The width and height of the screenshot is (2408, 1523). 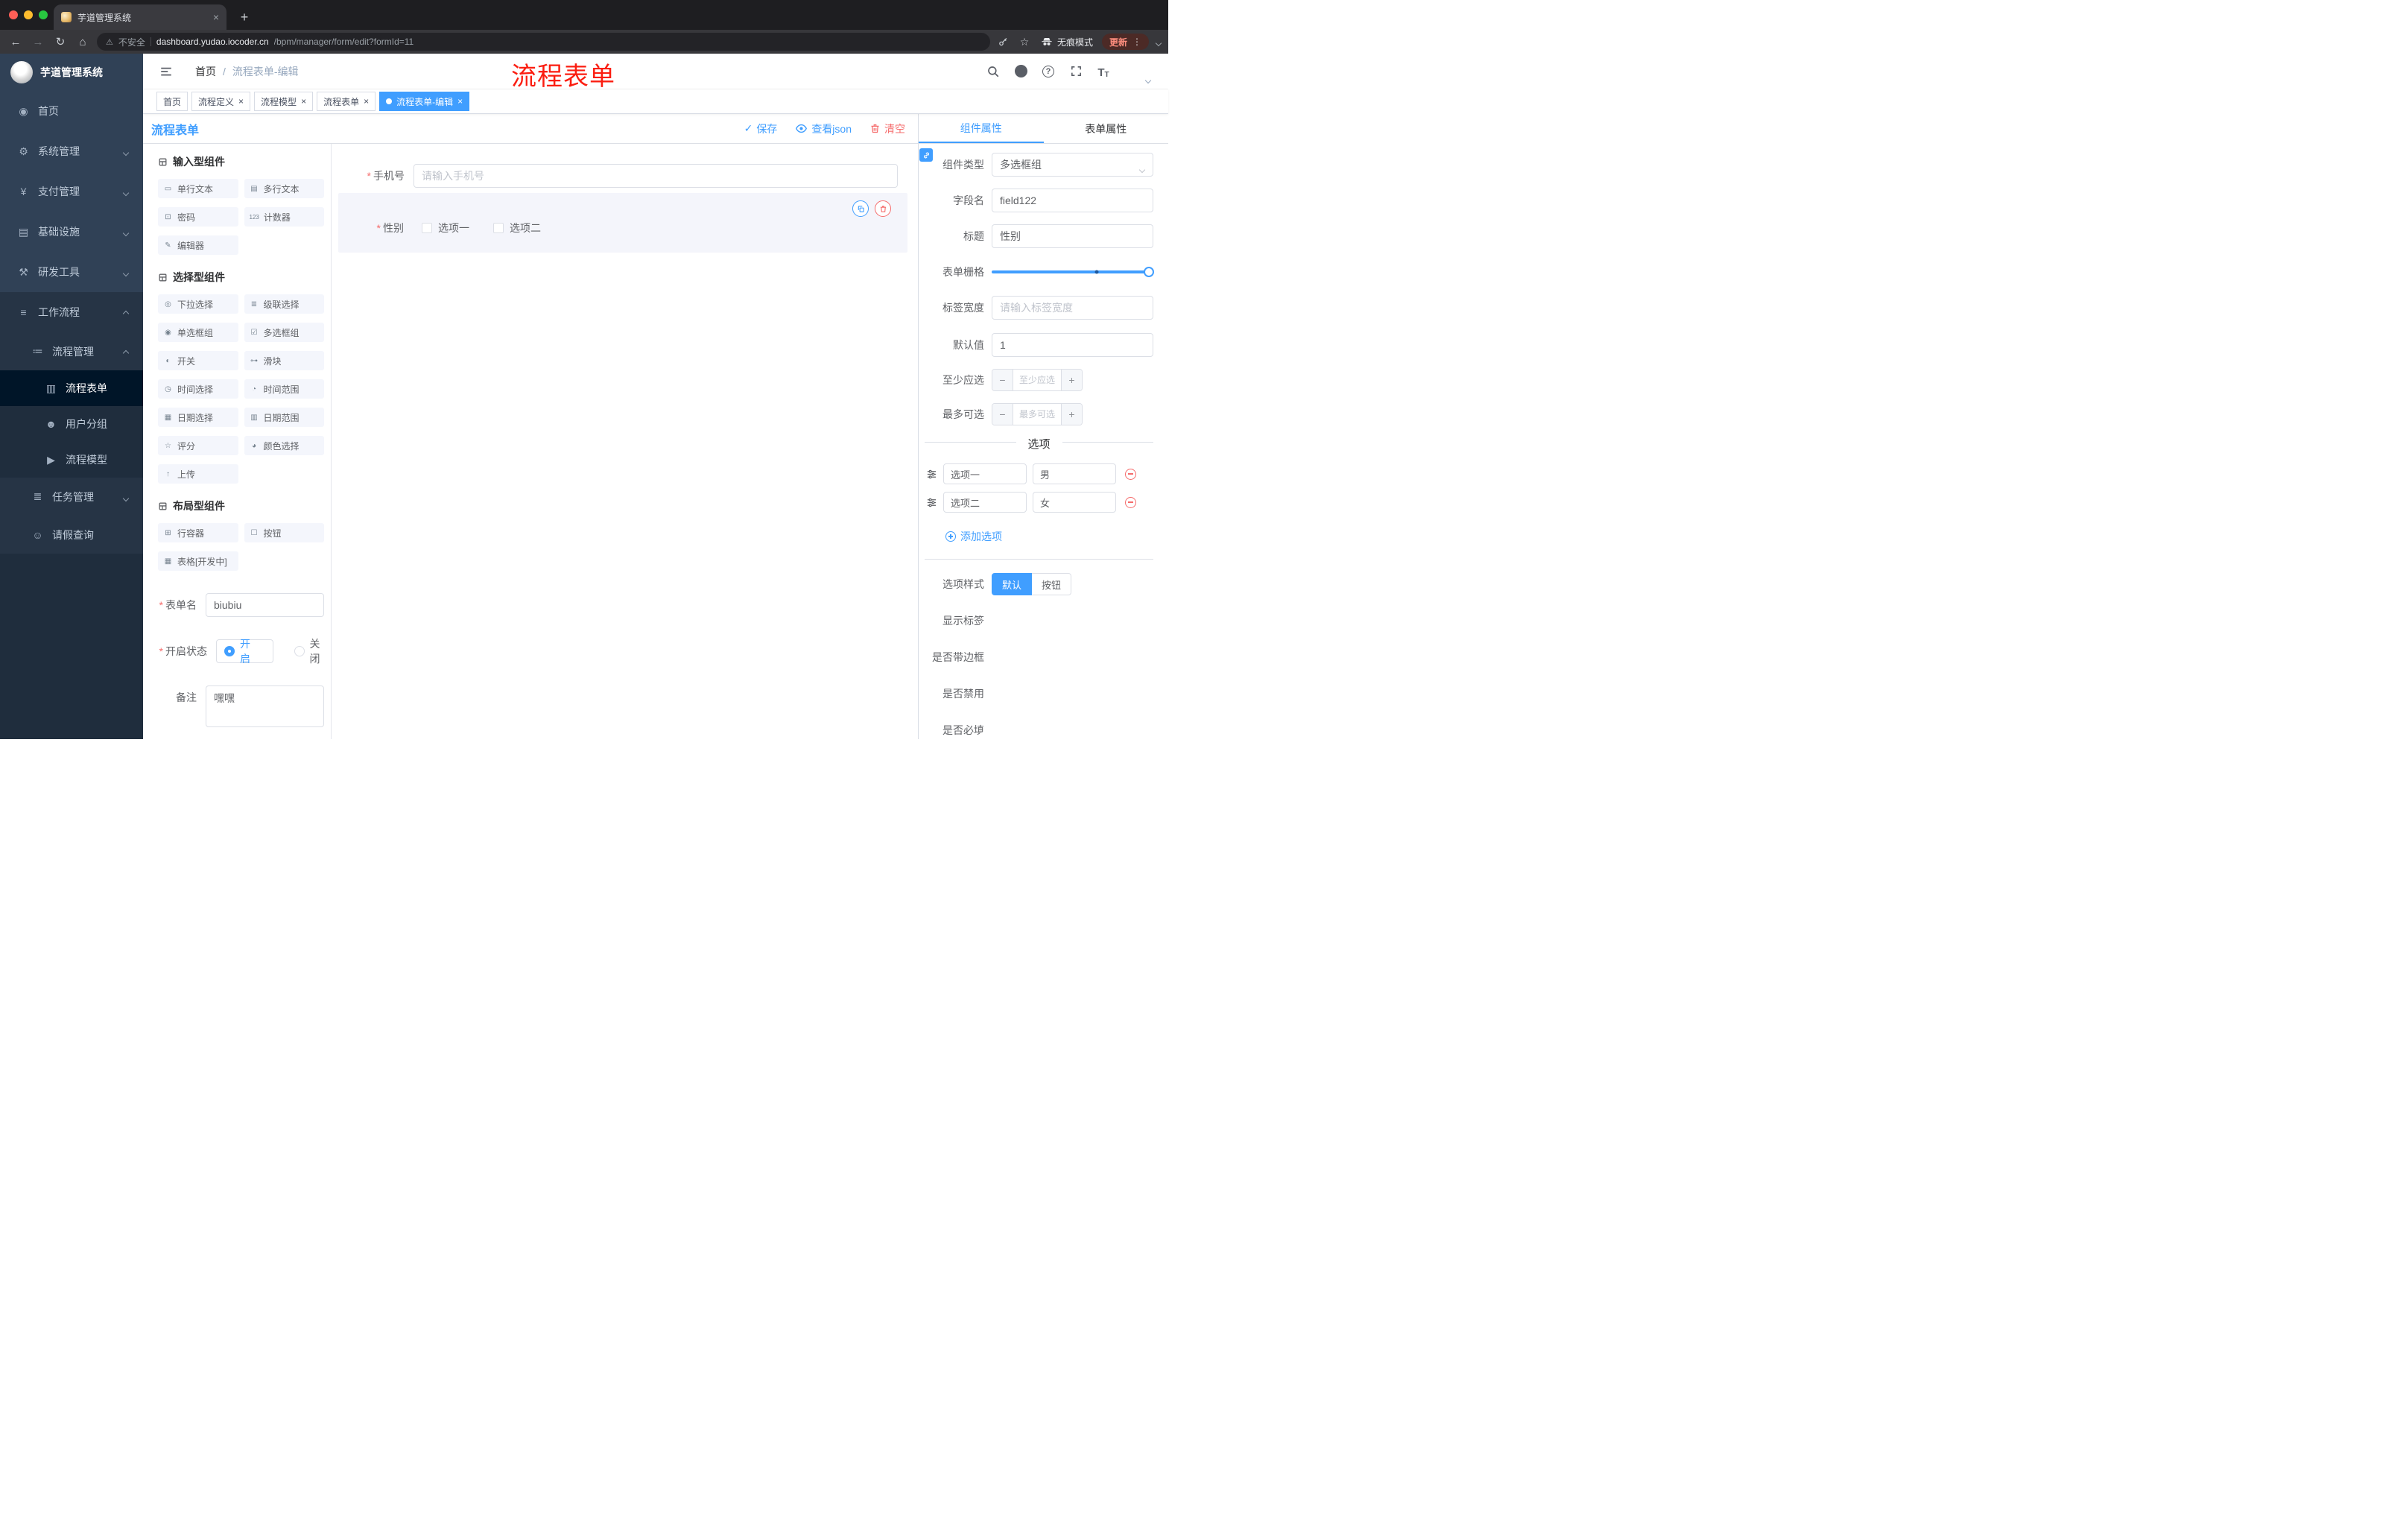 I want to click on view-tab-process-form-edit: 流程表单-编辑 ×, so click(x=424, y=101).